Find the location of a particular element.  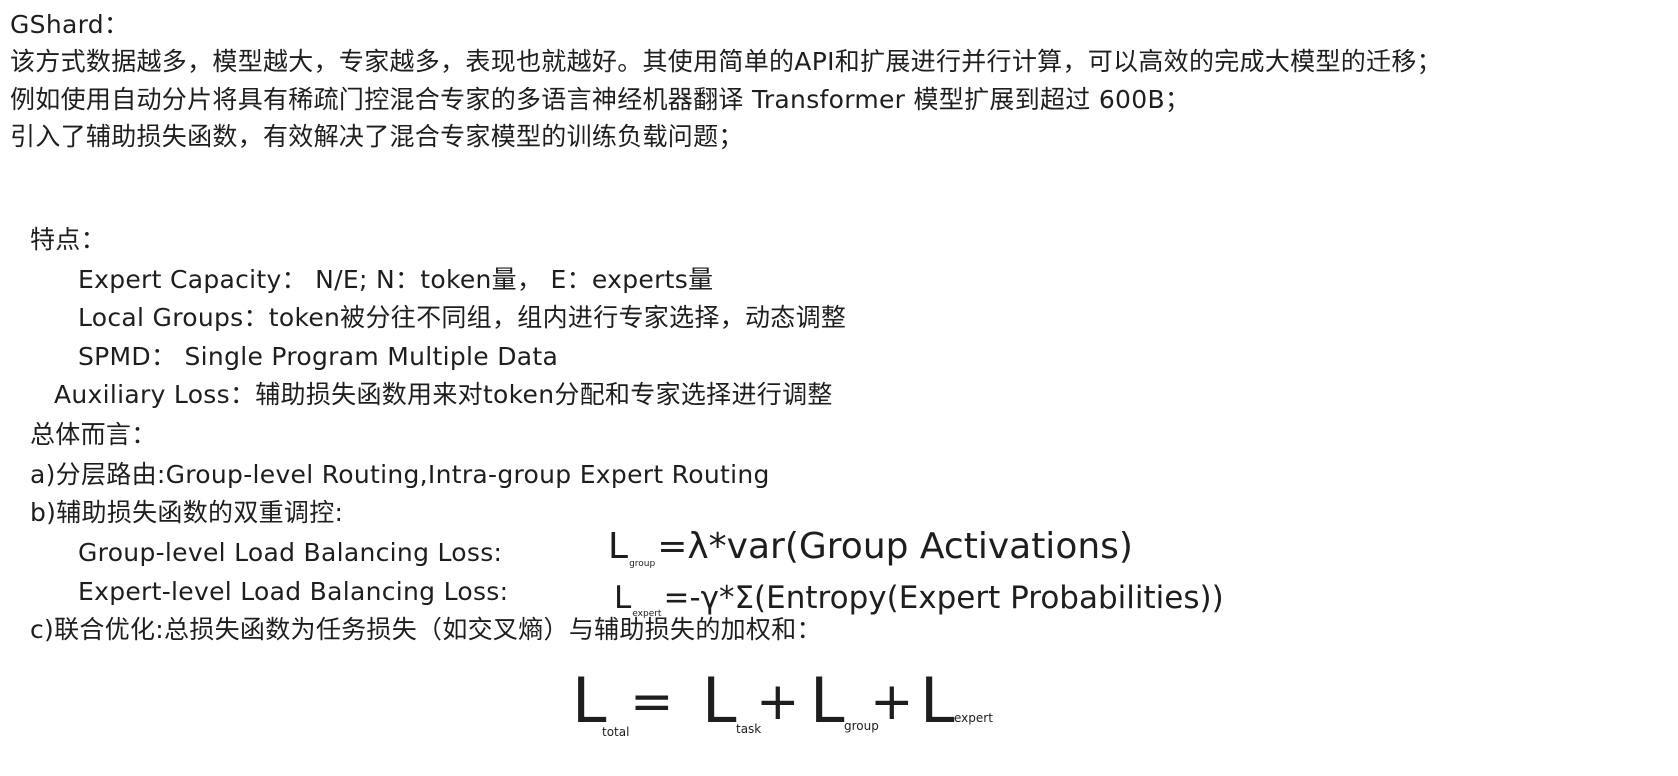

total-loss-formula: L total = L task + L group + L expert is located at coordinates (802, 708).